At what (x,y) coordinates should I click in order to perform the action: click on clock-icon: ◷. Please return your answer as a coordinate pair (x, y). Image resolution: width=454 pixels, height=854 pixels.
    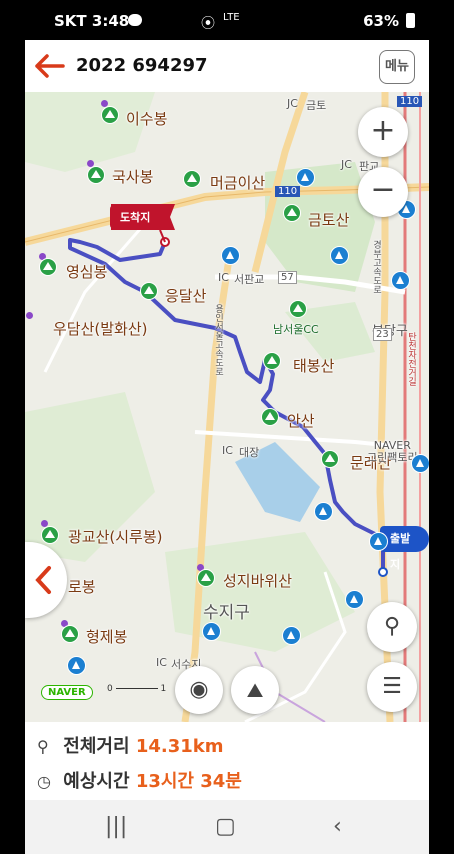
    Looking at the image, I should click on (44, 781).